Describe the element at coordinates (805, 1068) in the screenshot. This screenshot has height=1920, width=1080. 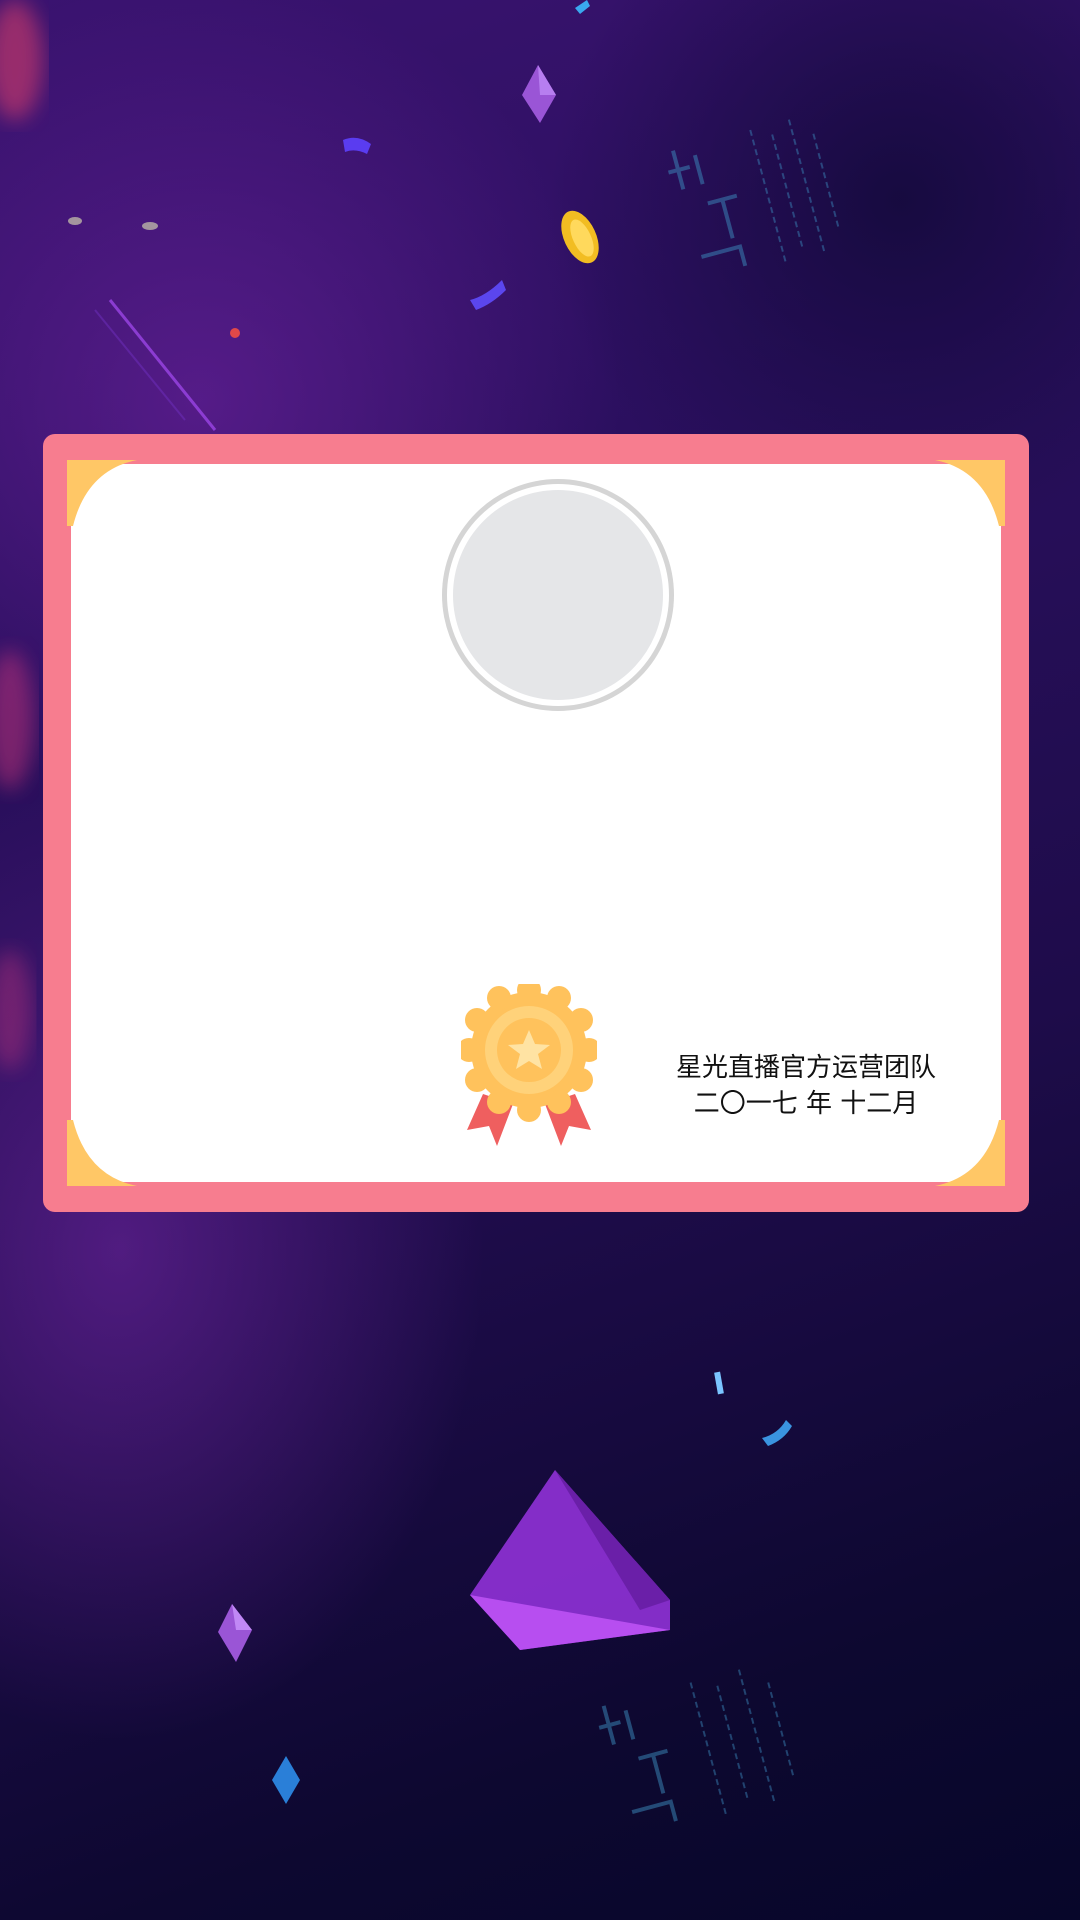
I see `issuer-name: 星光直播官方运营团队` at that location.